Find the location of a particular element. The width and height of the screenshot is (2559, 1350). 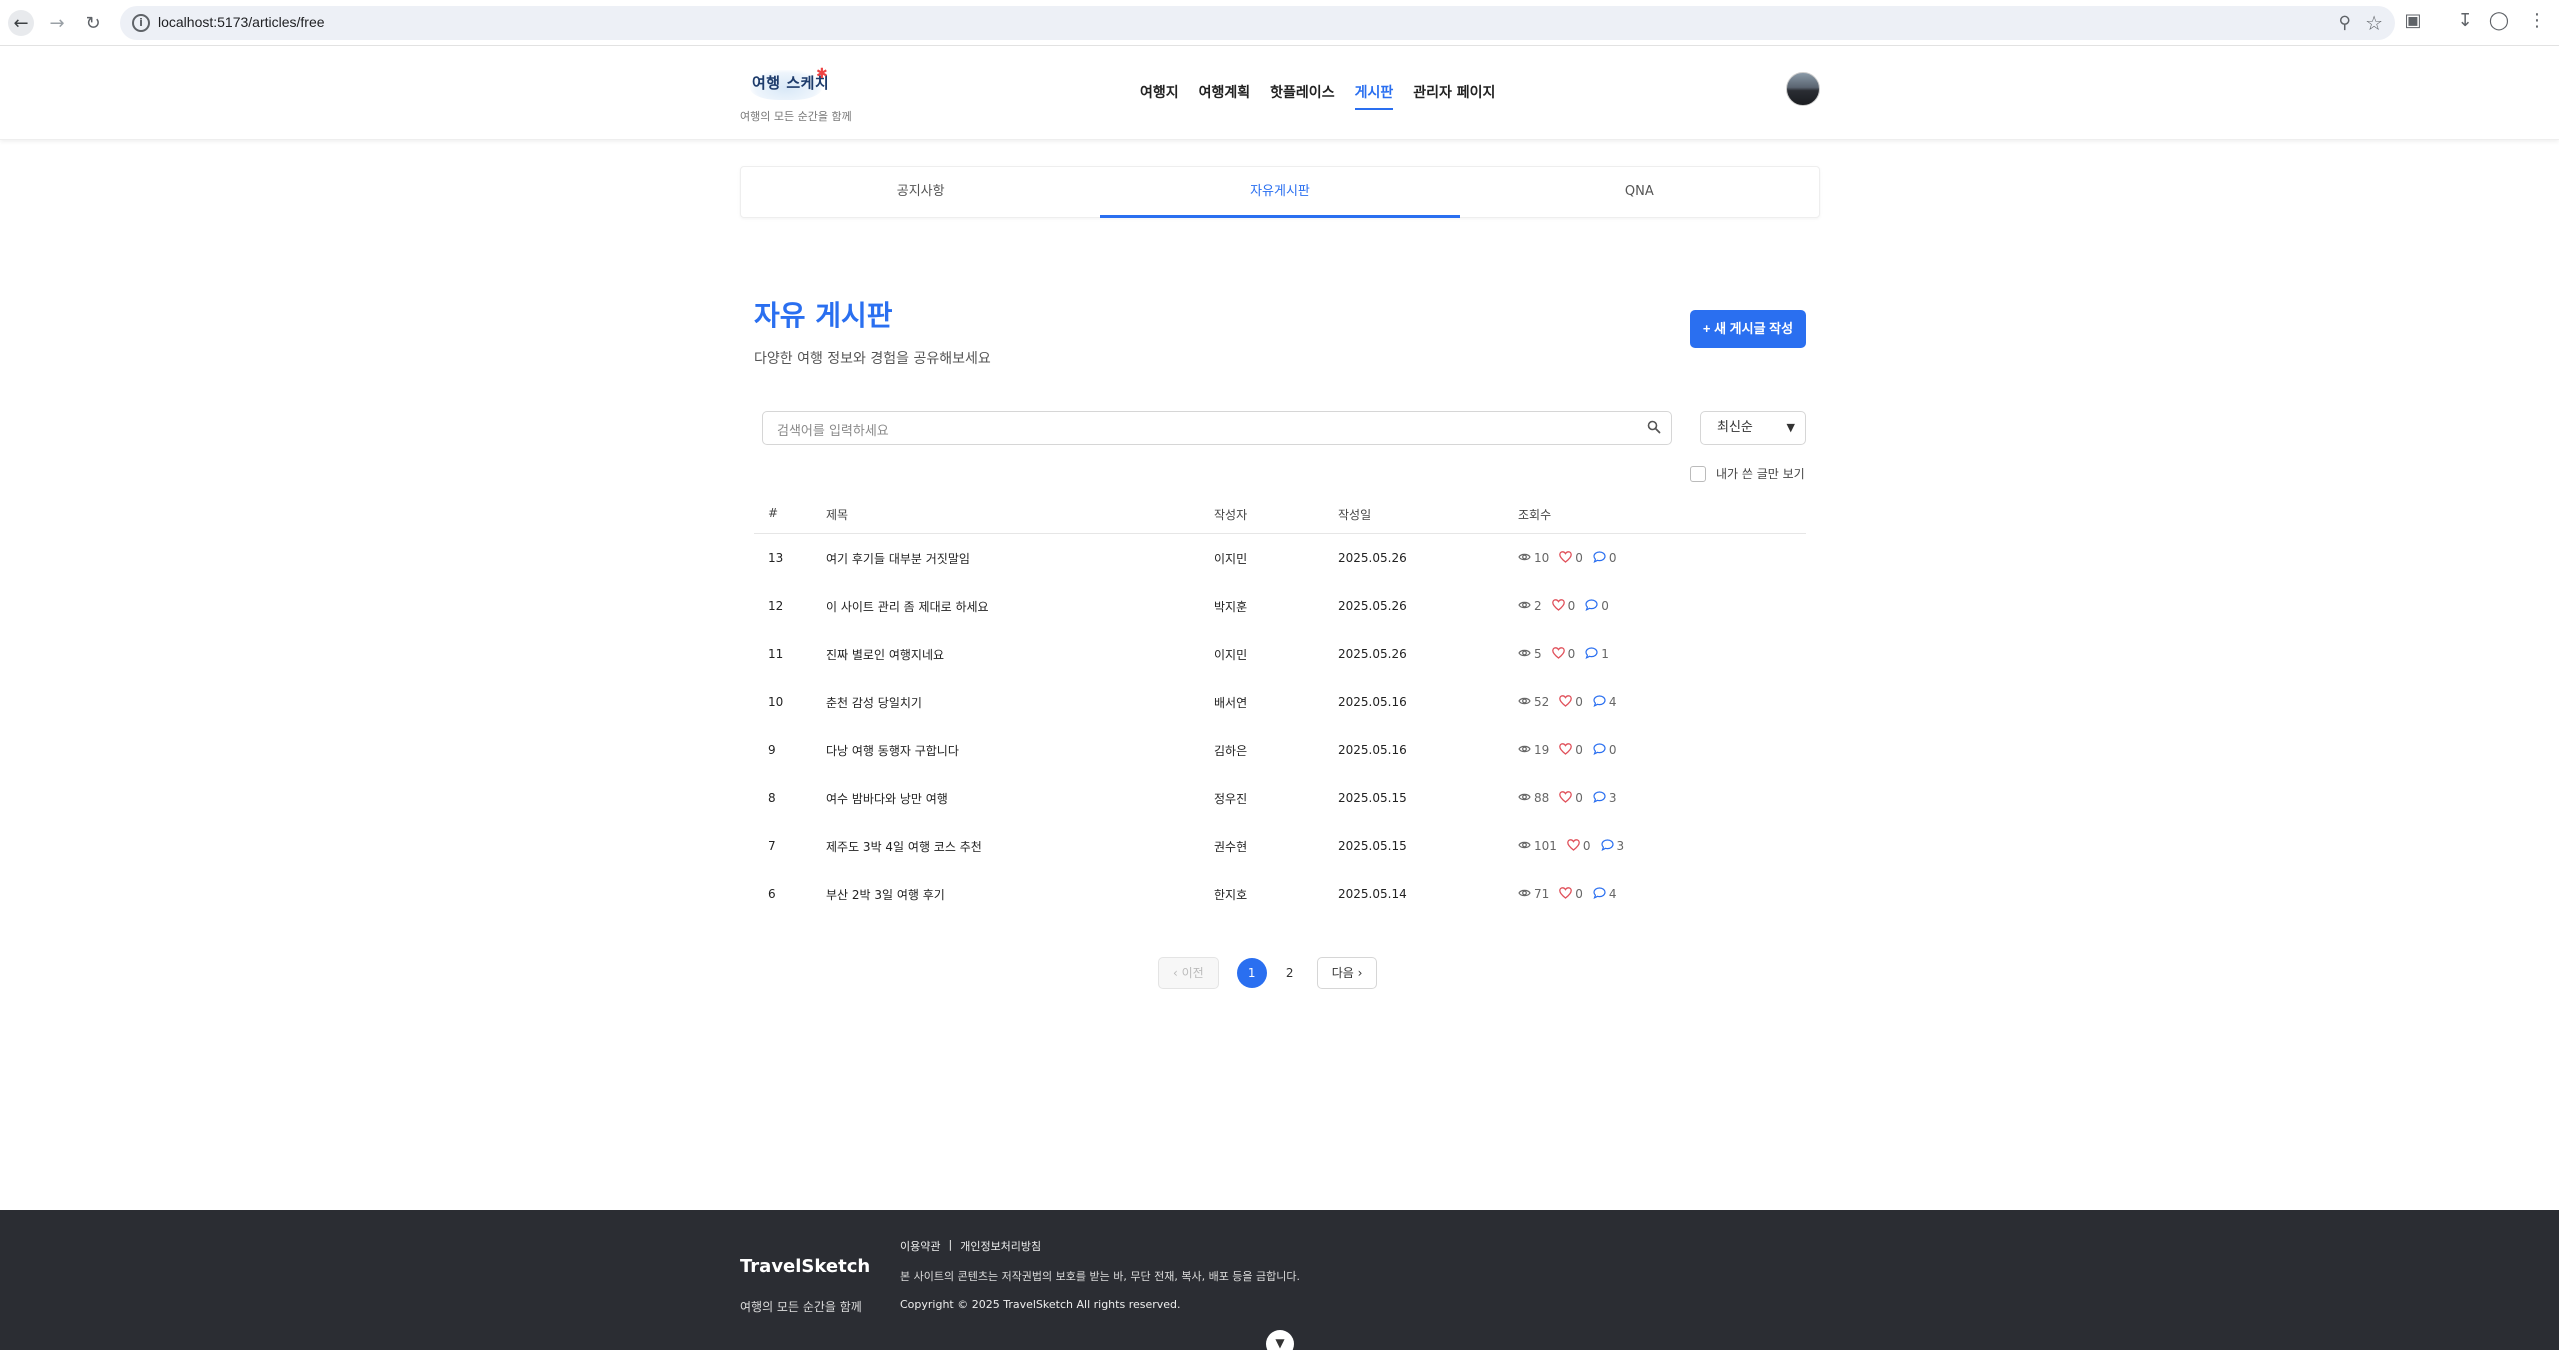

info-icon: i is located at coordinates (141, 23).